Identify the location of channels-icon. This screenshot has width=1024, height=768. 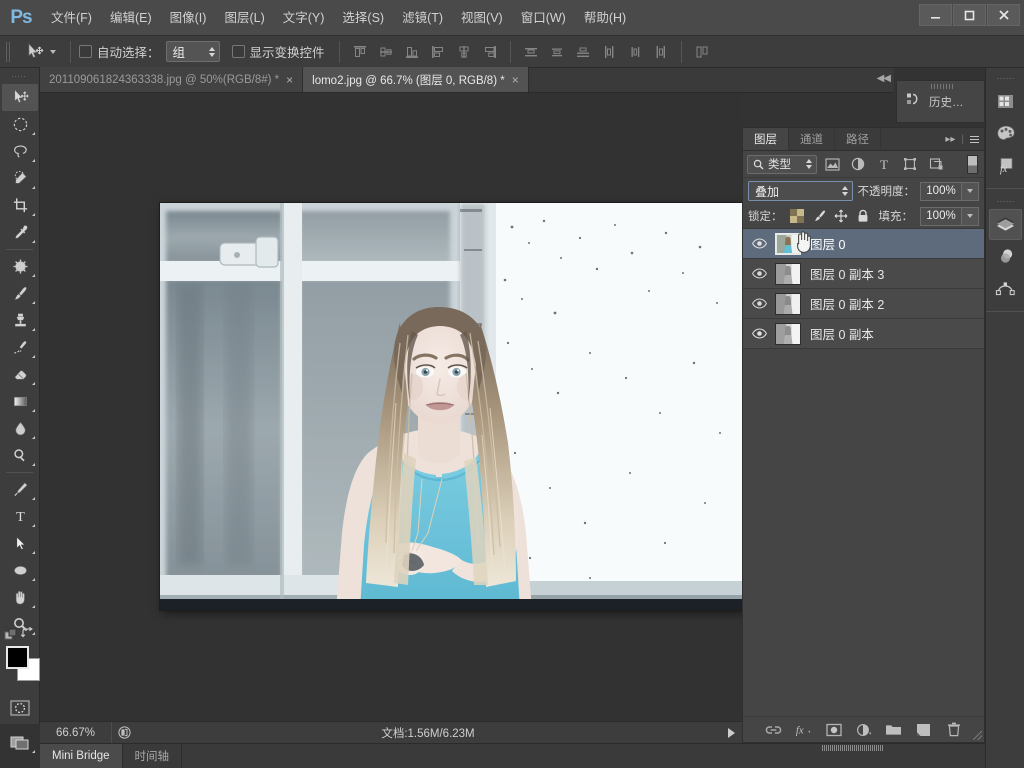
(1005, 256).